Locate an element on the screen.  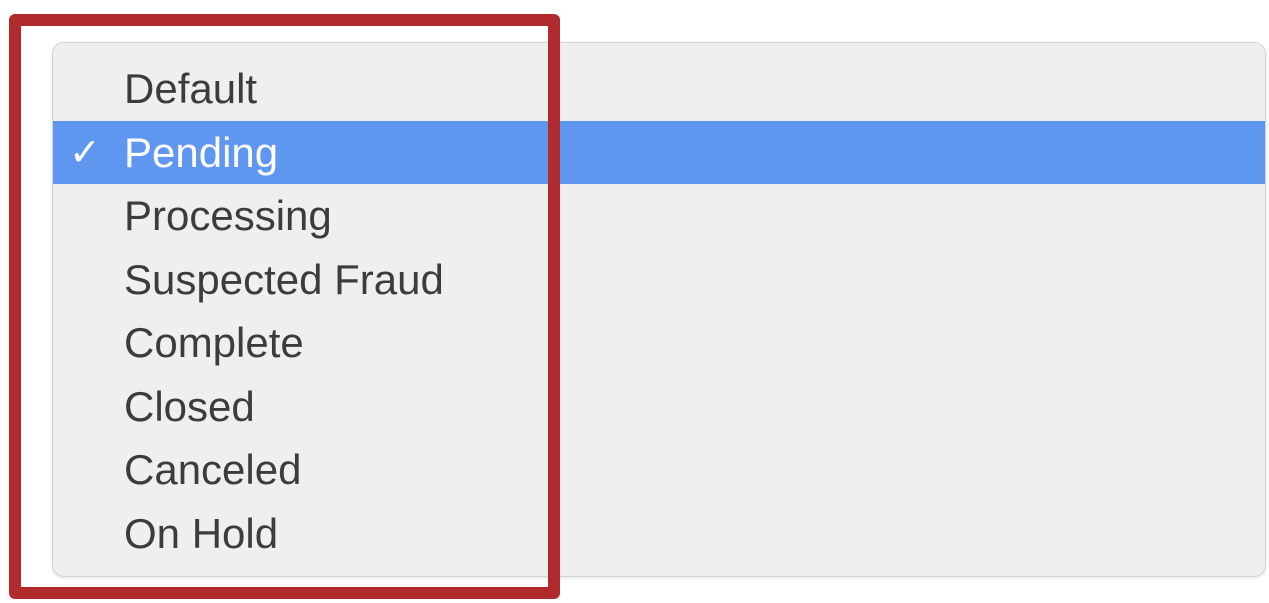
menu-item-processing: Processing is located at coordinates (659, 216).